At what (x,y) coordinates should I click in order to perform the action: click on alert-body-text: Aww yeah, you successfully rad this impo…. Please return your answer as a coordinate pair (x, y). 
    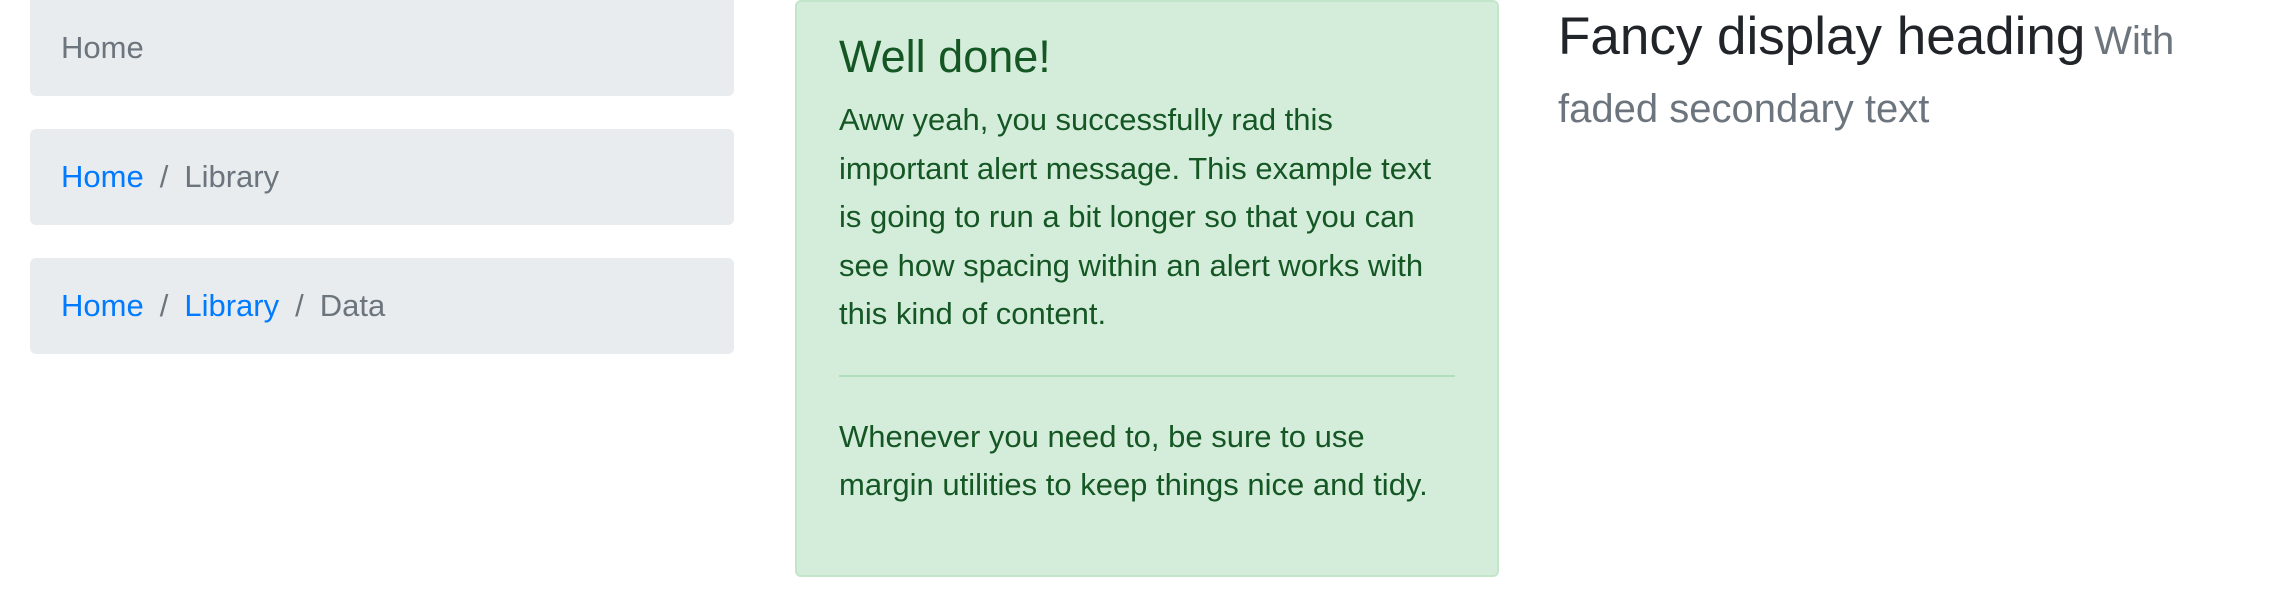
    Looking at the image, I should click on (1135, 216).